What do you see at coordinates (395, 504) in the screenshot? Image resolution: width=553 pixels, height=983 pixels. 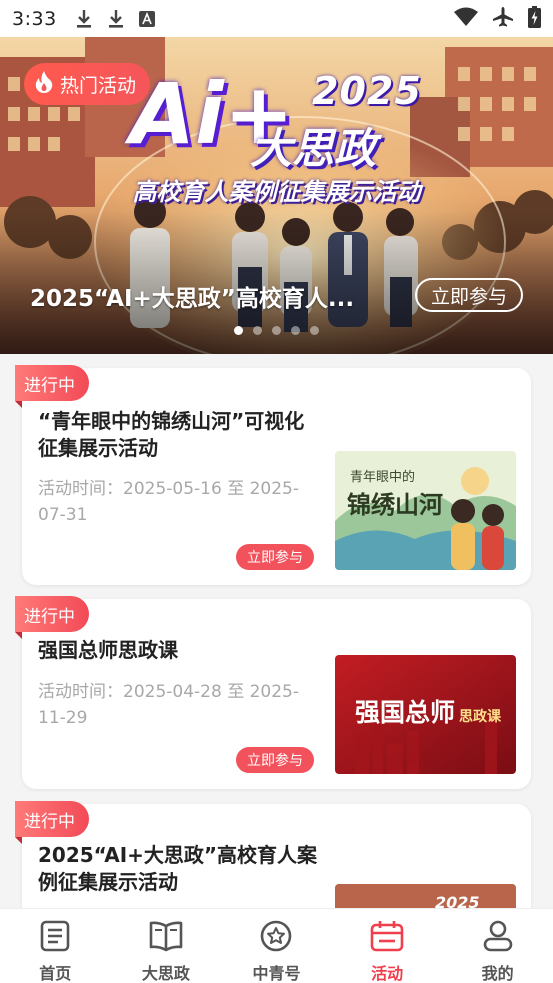 I see `thumbnail-text: 锦绣山河` at bounding box center [395, 504].